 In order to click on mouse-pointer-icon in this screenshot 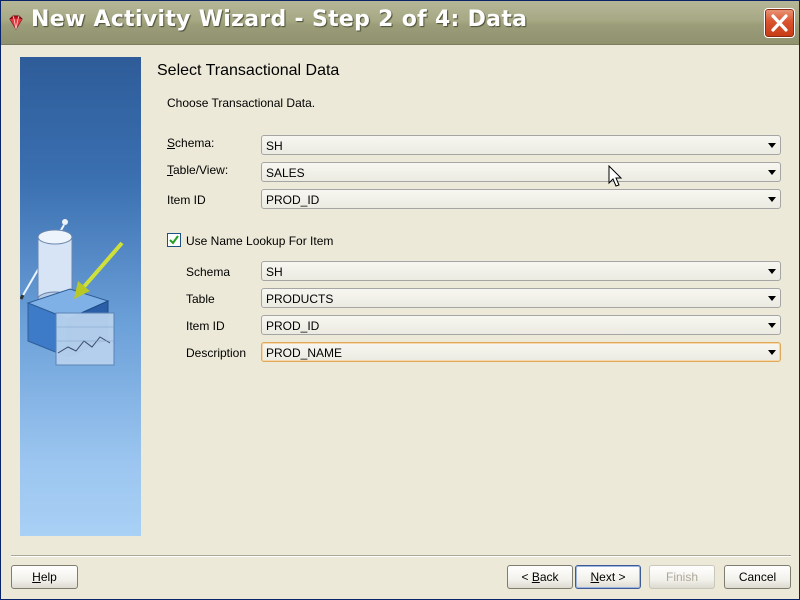, I will do `click(616, 178)`.